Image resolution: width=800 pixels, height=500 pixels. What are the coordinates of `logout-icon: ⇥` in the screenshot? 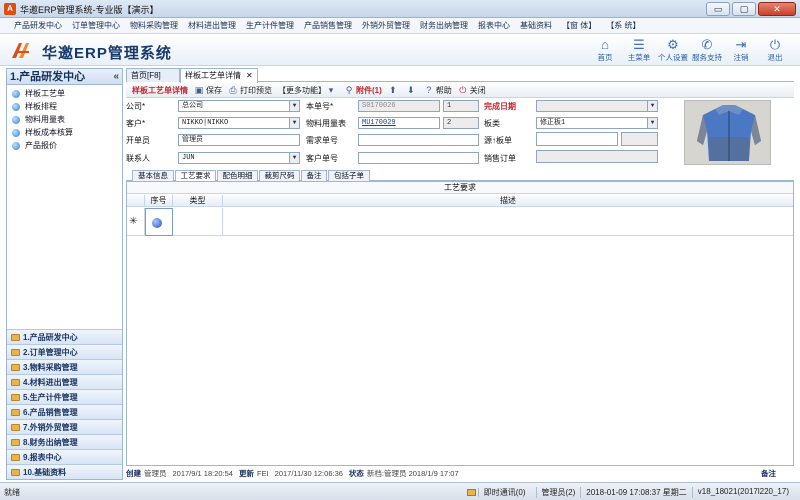 It's located at (741, 44).